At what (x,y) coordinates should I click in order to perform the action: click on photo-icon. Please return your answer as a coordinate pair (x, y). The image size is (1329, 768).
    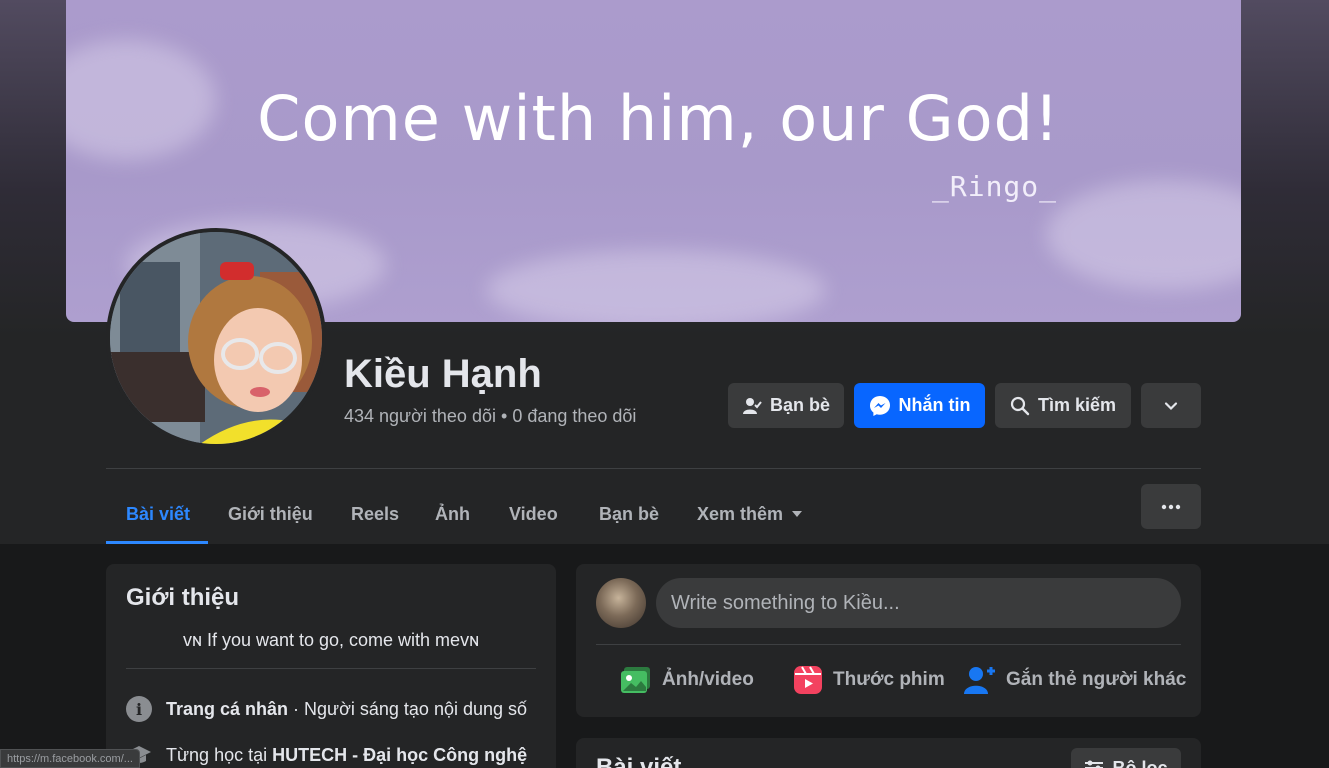
    Looking at the image, I should click on (635, 680).